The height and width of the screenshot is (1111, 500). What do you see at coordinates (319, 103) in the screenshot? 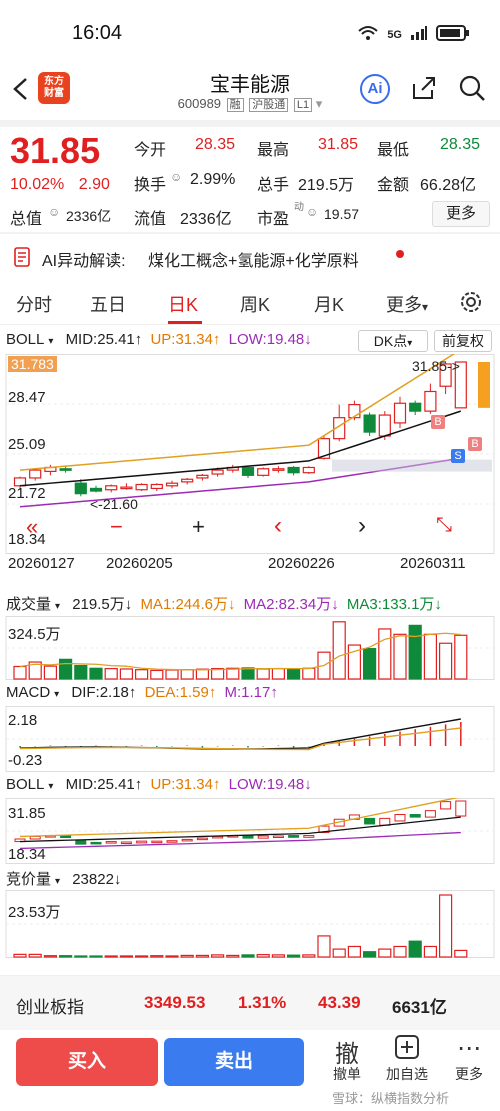
I see `chevron-down-icon: ▾` at bounding box center [319, 103].